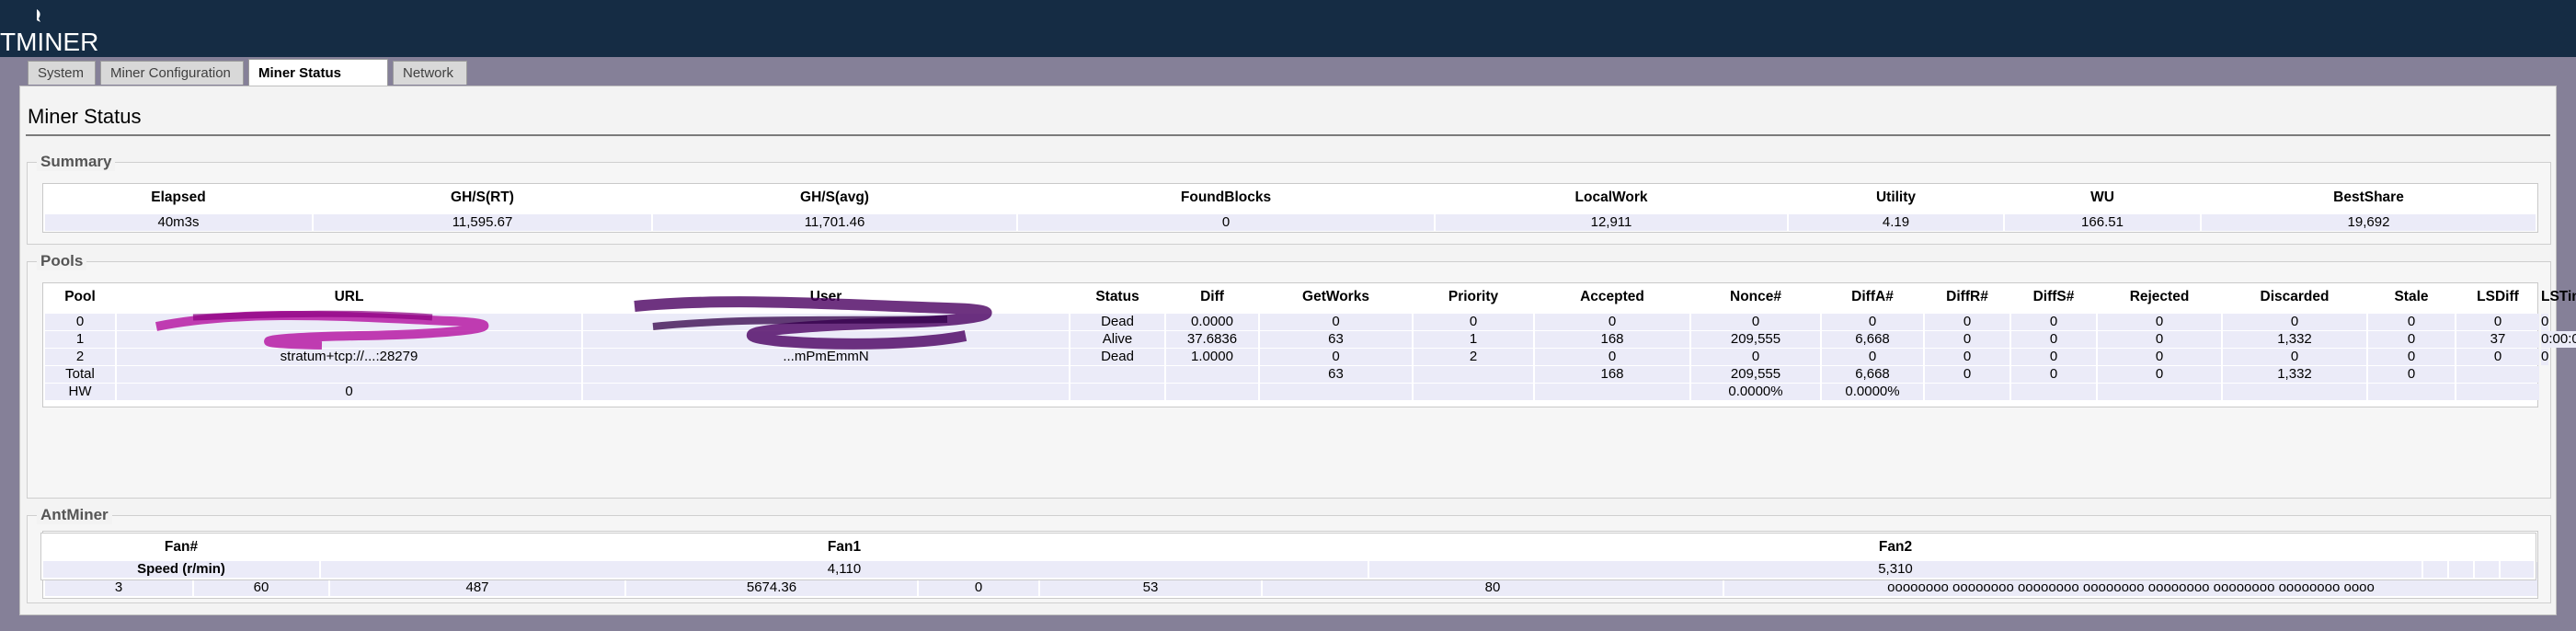 The image size is (2576, 631). Describe the element at coordinates (1335, 296) in the screenshot. I see `pools-header-cell: GetWorks` at that location.